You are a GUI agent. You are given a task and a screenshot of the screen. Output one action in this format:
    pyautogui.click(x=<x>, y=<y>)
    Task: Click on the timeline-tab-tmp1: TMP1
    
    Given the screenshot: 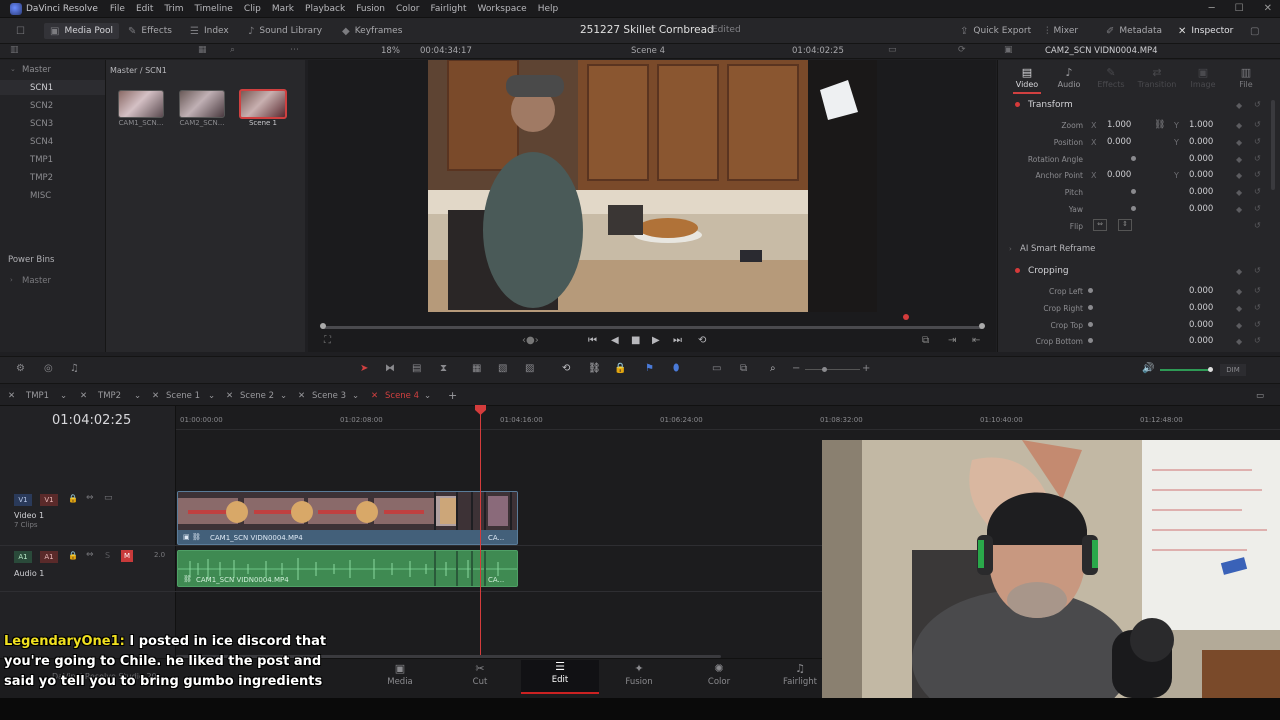 What is the action you would take?
    pyautogui.click(x=37, y=396)
    